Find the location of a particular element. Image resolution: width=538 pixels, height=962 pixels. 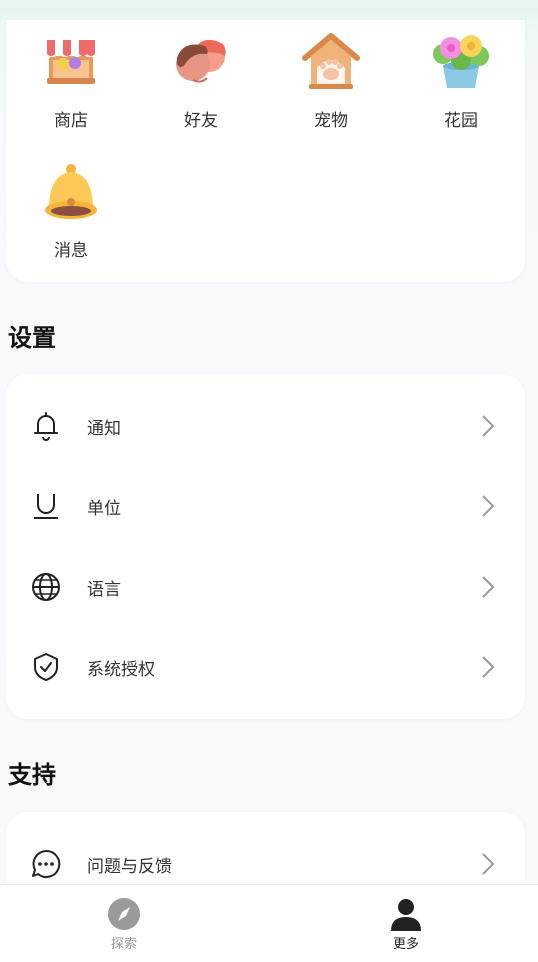

support-item-label: 问题与反馈 is located at coordinates (129, 866).